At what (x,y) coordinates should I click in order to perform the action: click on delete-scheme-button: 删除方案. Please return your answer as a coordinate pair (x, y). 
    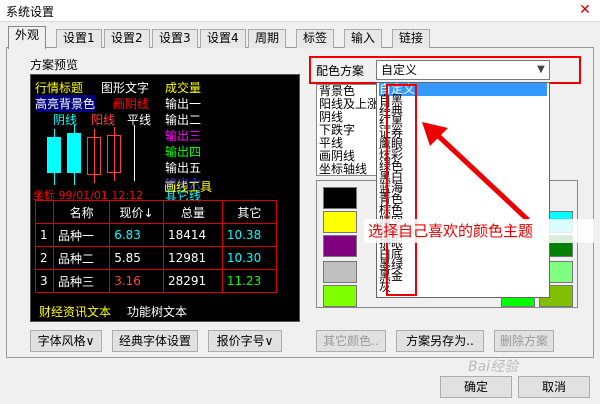
    Looking at the image, I should click on (524, 341).